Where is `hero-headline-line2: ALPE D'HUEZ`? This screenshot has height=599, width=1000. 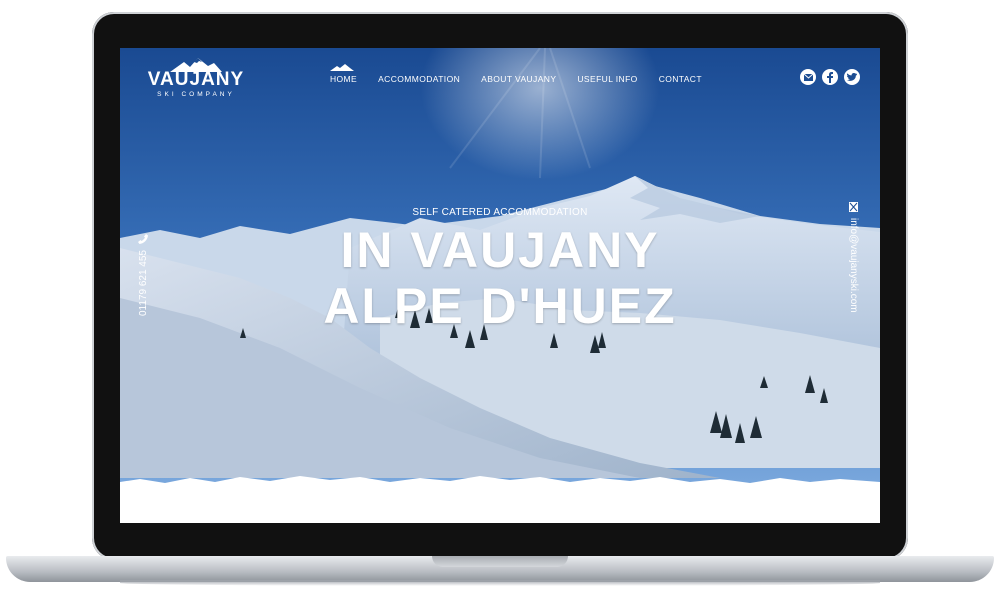
hero-headline-line2: ALPE D'HUEZ is located at coordinates (500, 306).